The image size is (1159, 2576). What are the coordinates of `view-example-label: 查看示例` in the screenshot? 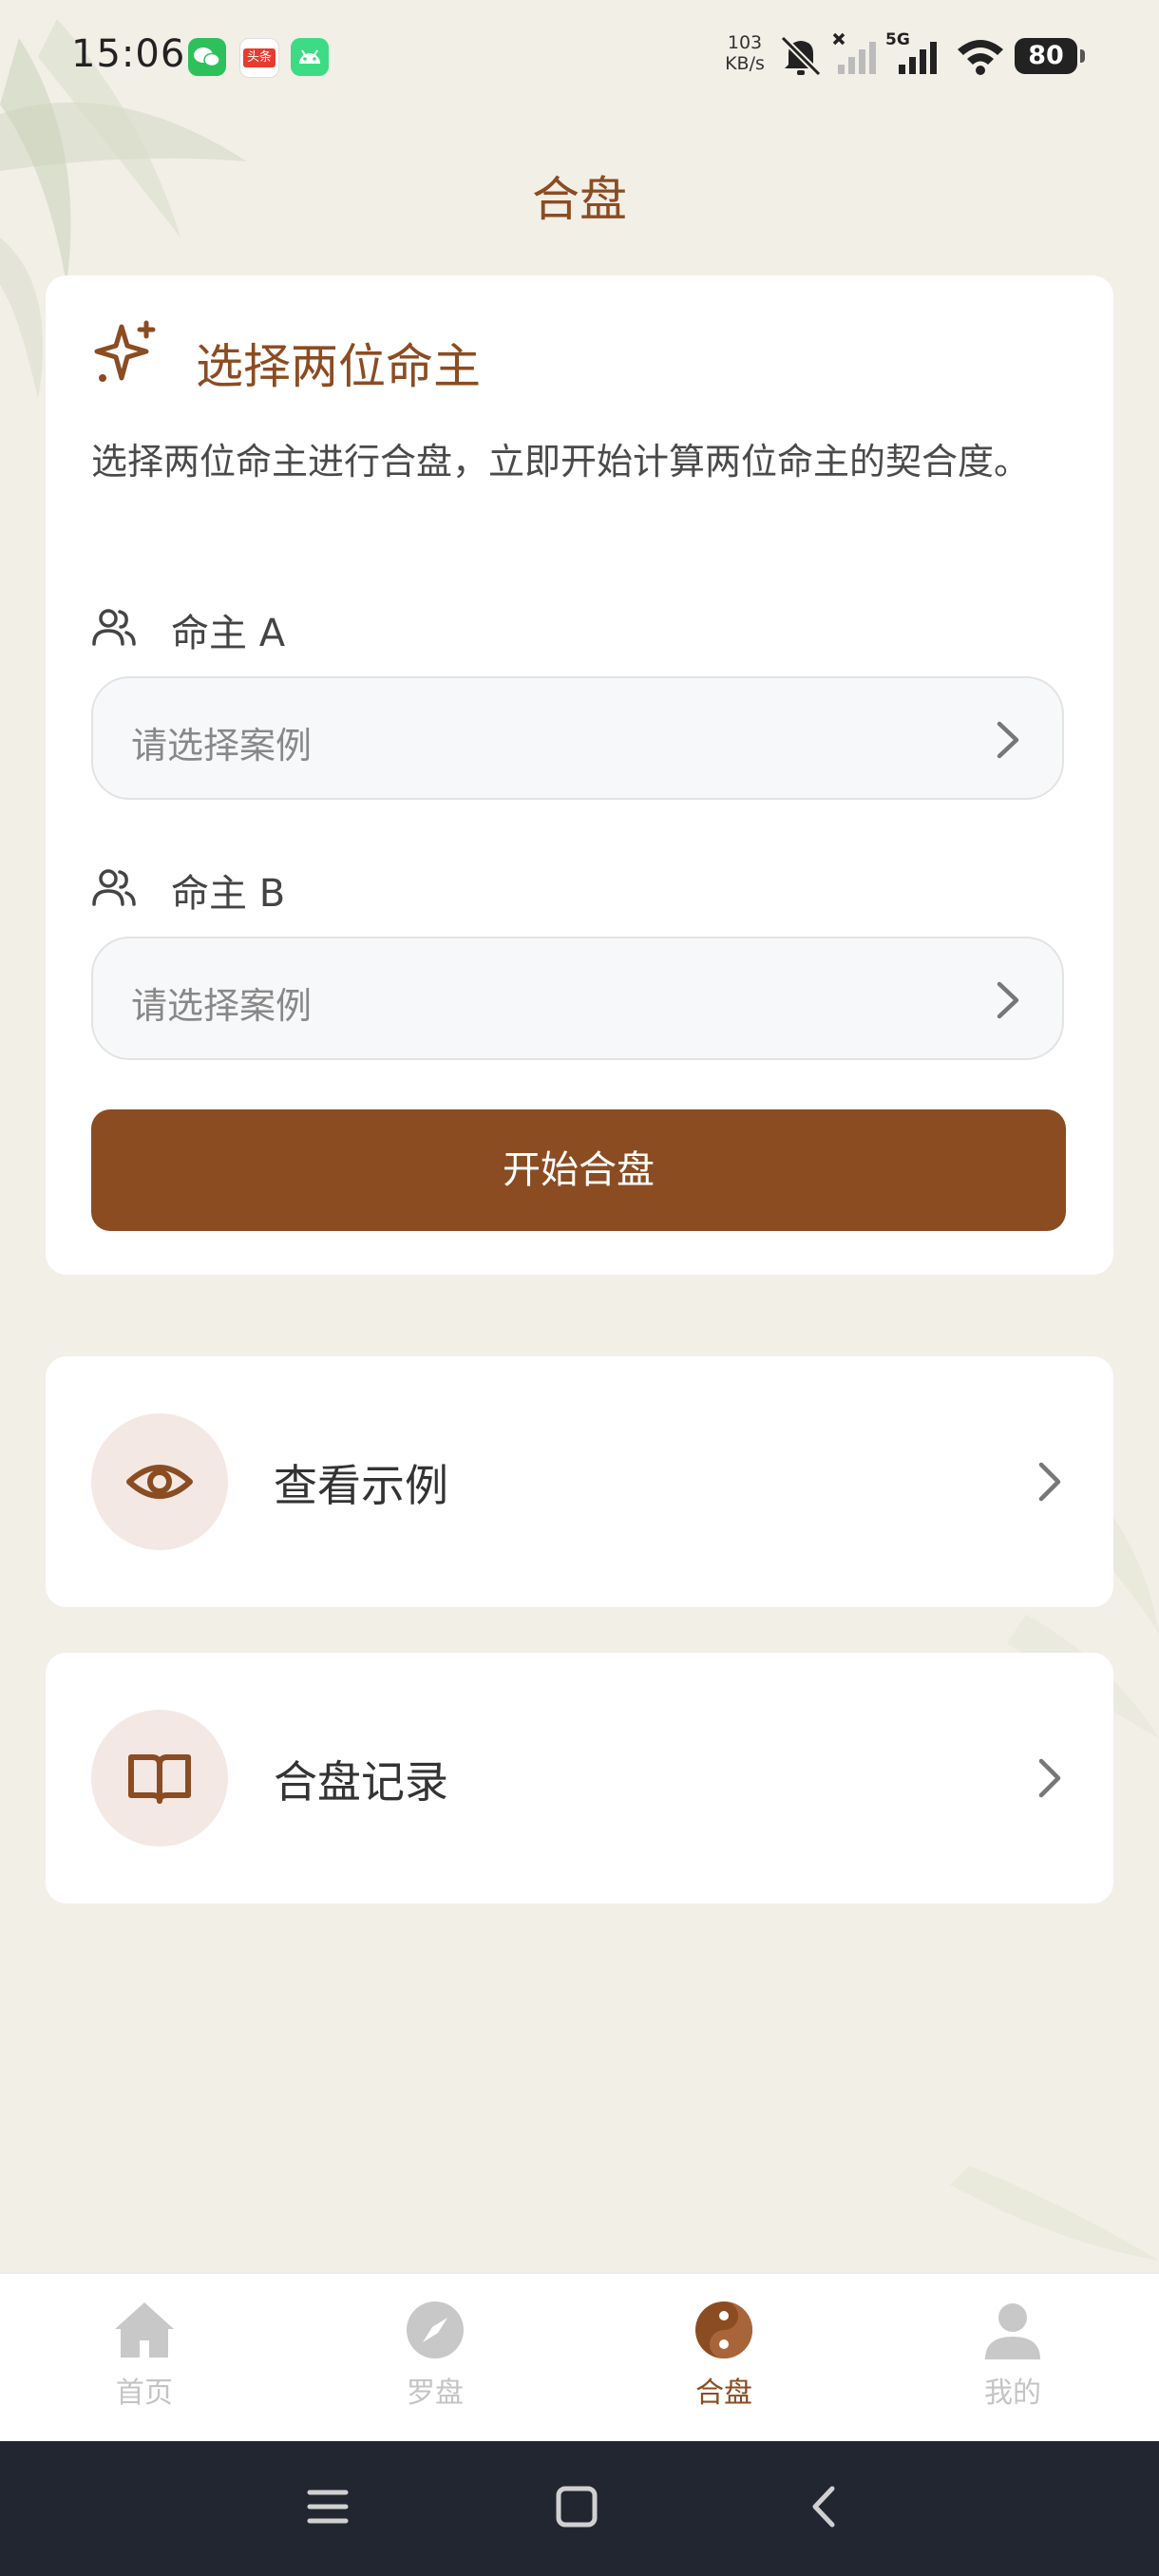 It's located at (361, 1485).